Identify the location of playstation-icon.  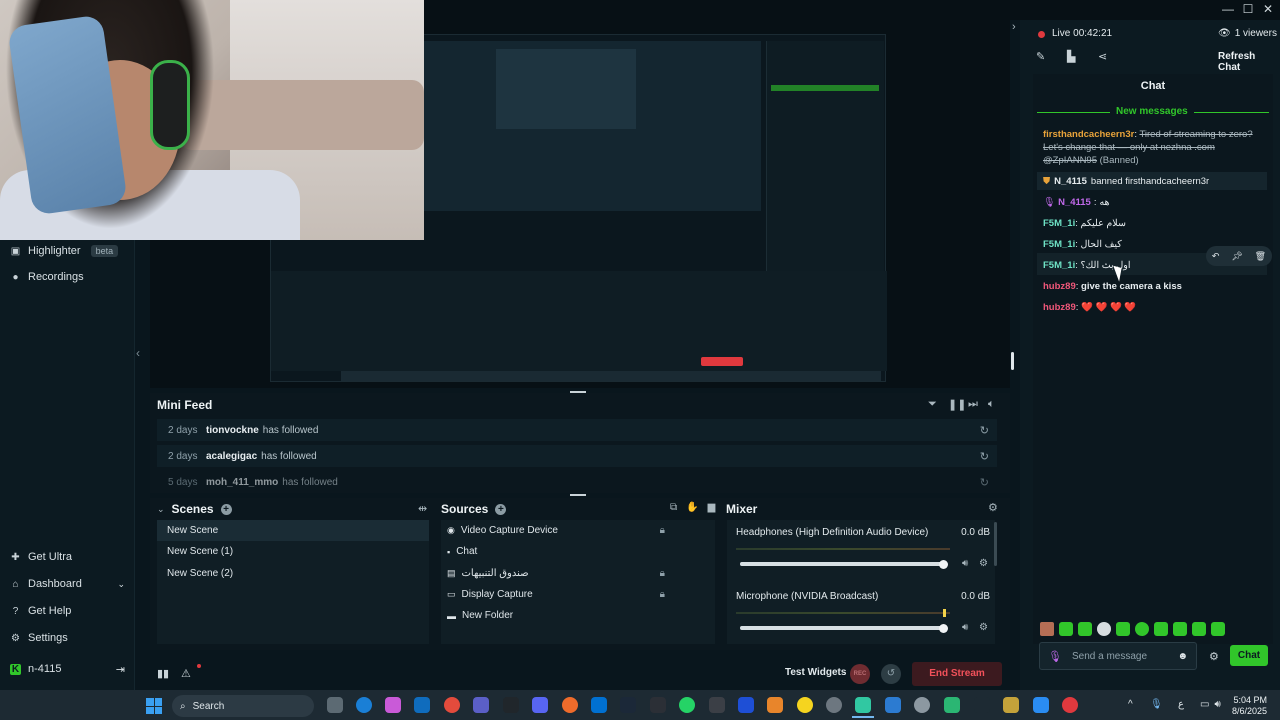
(599, 705).